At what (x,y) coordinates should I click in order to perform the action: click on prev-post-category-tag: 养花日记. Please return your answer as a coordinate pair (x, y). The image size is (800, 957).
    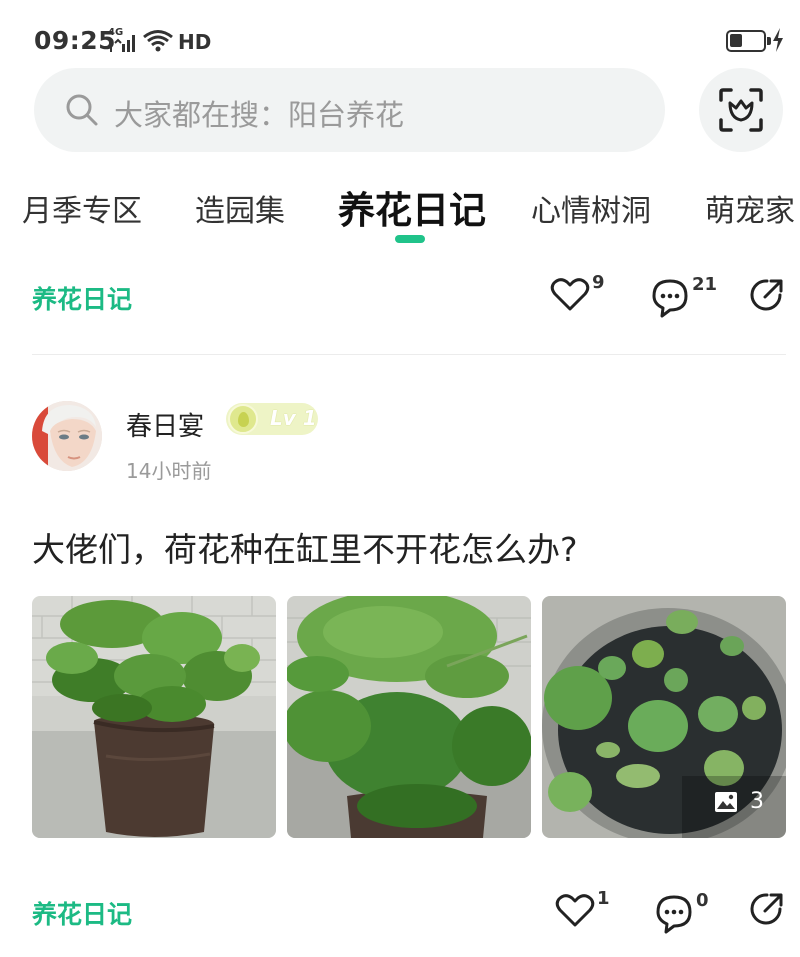
    Looking at the image, I should click on (82, 298).